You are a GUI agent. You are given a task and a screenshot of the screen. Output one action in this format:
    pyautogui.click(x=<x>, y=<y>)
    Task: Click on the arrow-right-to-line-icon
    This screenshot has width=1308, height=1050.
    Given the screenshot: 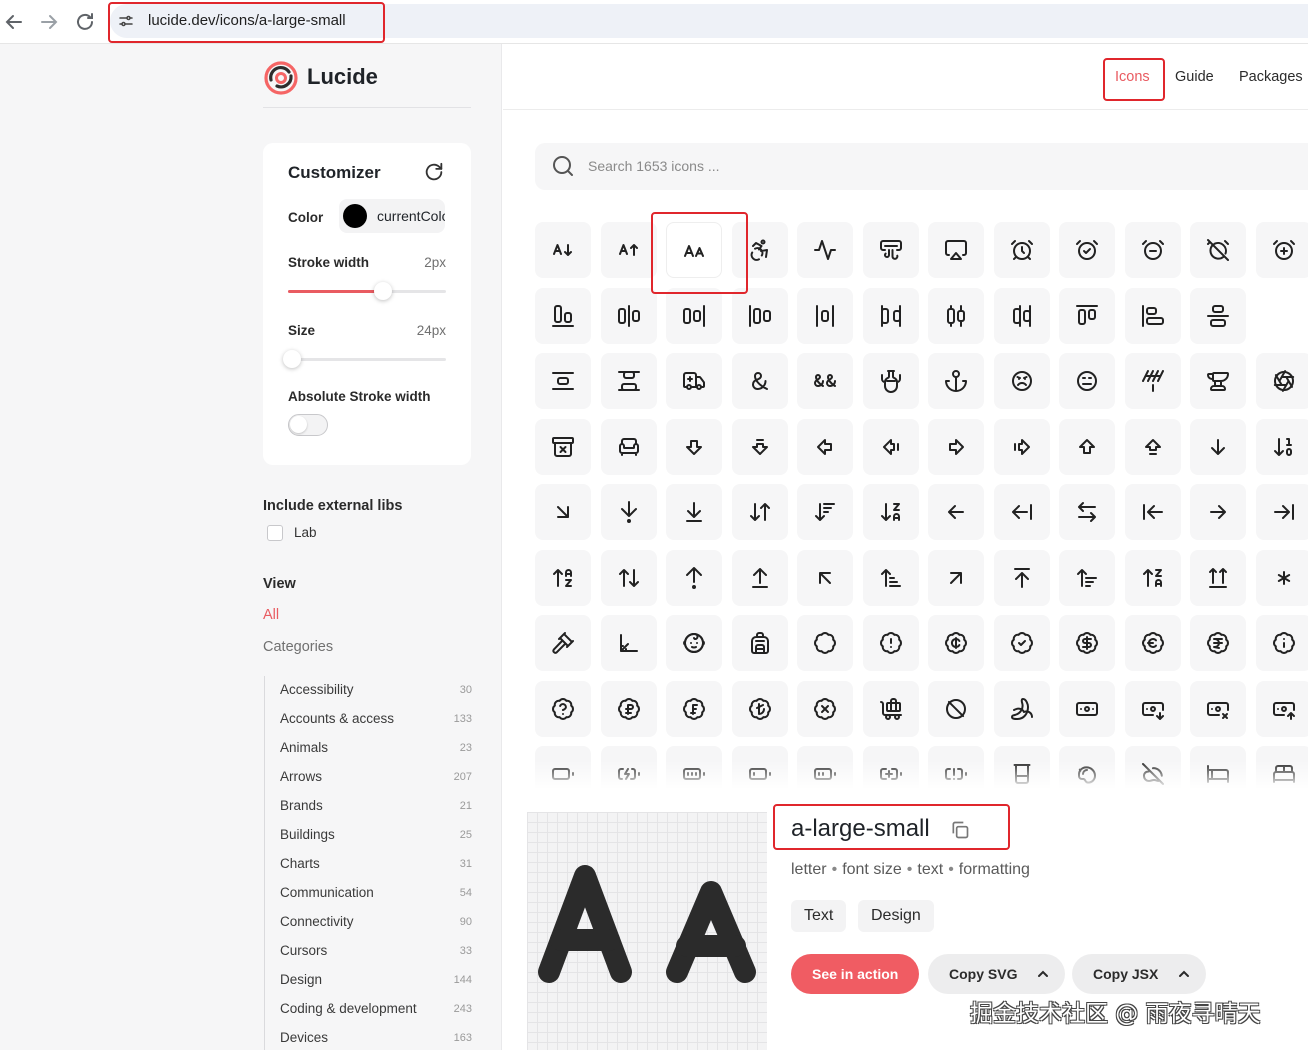 What is the action you would take?
    pyautogui.click(x=1282, y=512)
    